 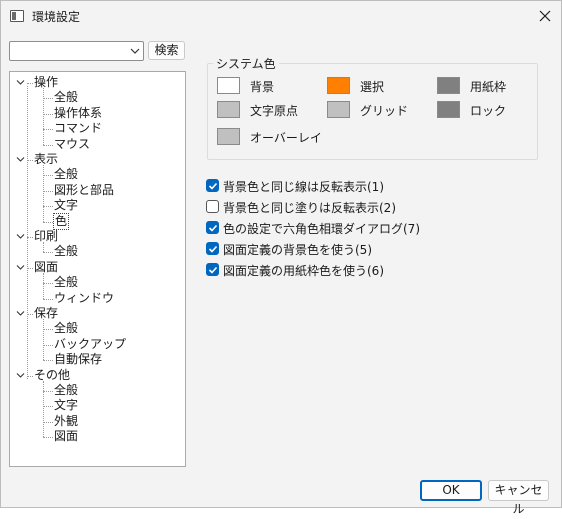 What do you see at coordinates (84, 298) in the screenshot?
I see `tree-item: ウィンドウ` at bounding box center [84, 298].